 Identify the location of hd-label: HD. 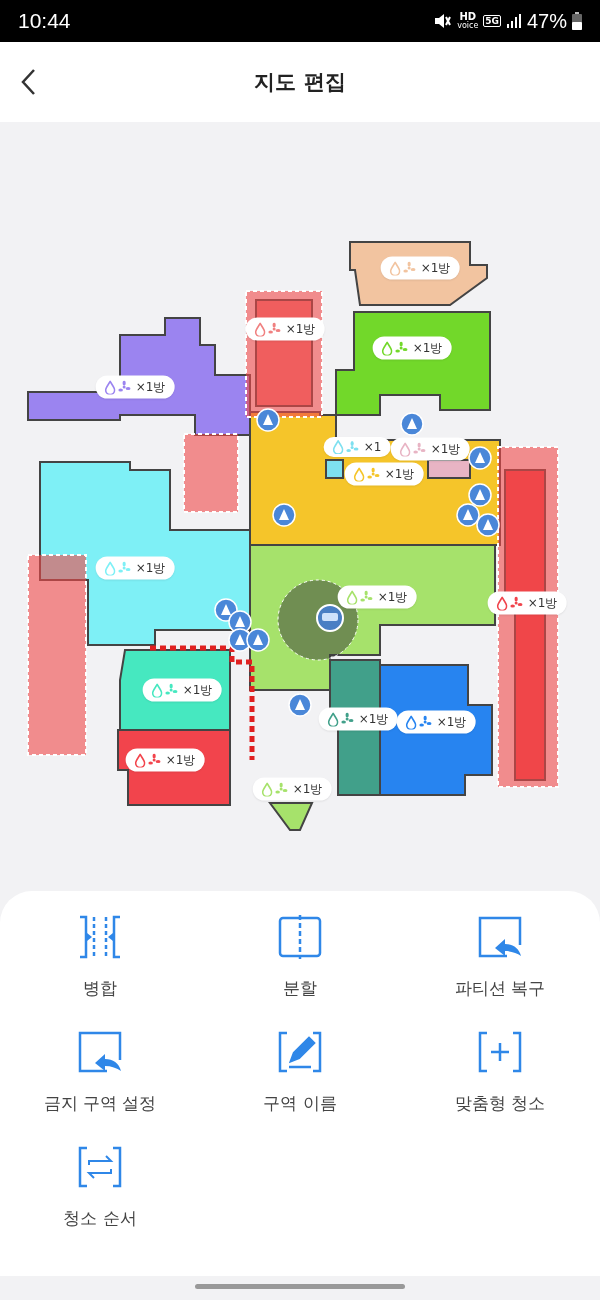
(468, 17).